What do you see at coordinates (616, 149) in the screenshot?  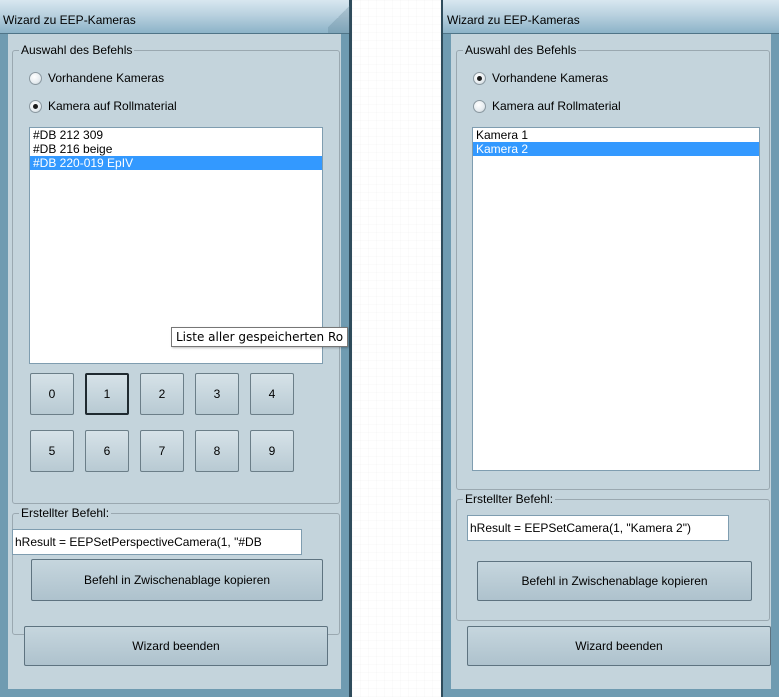 I see `list-item-selected: Kamera 2` at bounding box center [616, 149].